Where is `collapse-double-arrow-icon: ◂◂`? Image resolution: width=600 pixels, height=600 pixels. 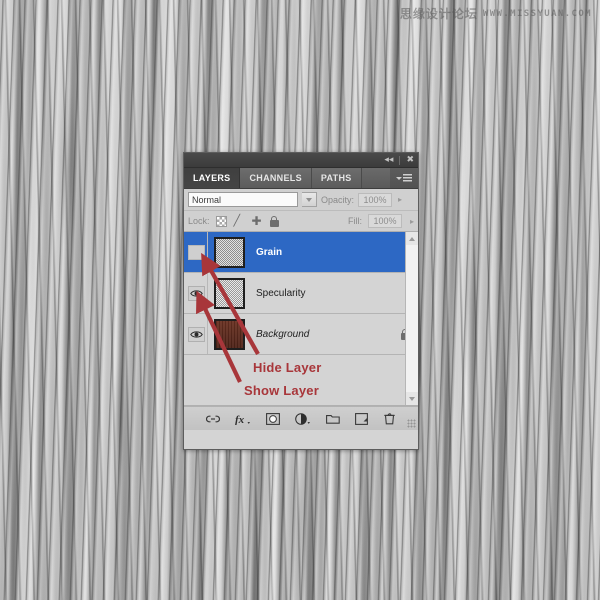 collapse-double-arrow-icon: ◂◂ is located at coordinates (388, 160).